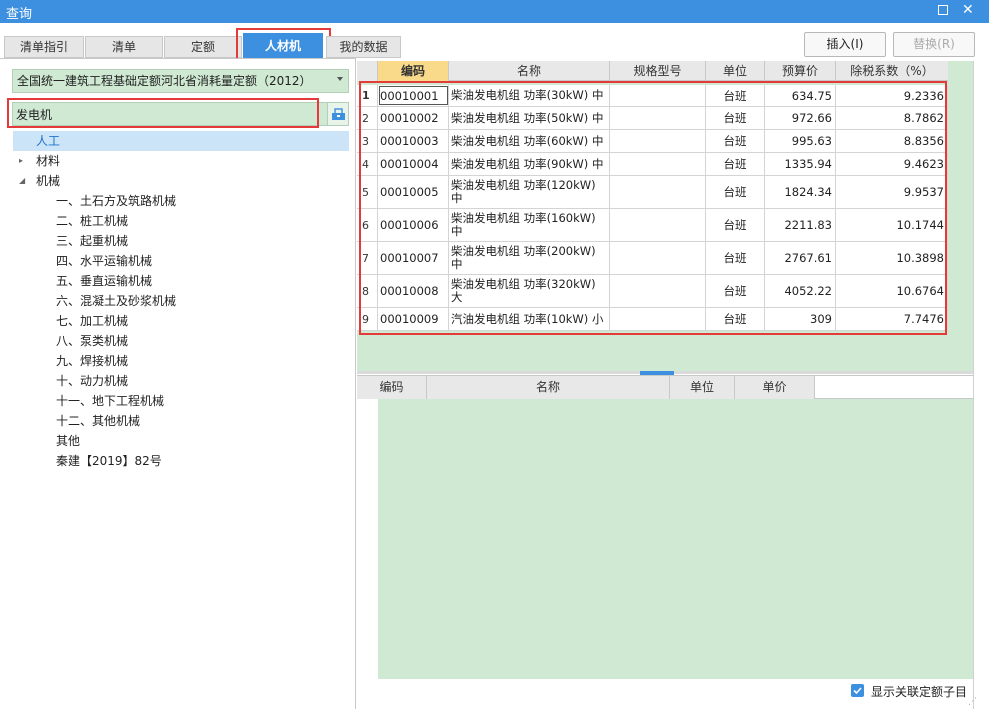 The width and height of the screenshot is (989, 709). What do you see at coordinates (892, 164) in the screenshot?
I see `cell-tax-coefficient: 9.4623` at bounding box center [892, 164].